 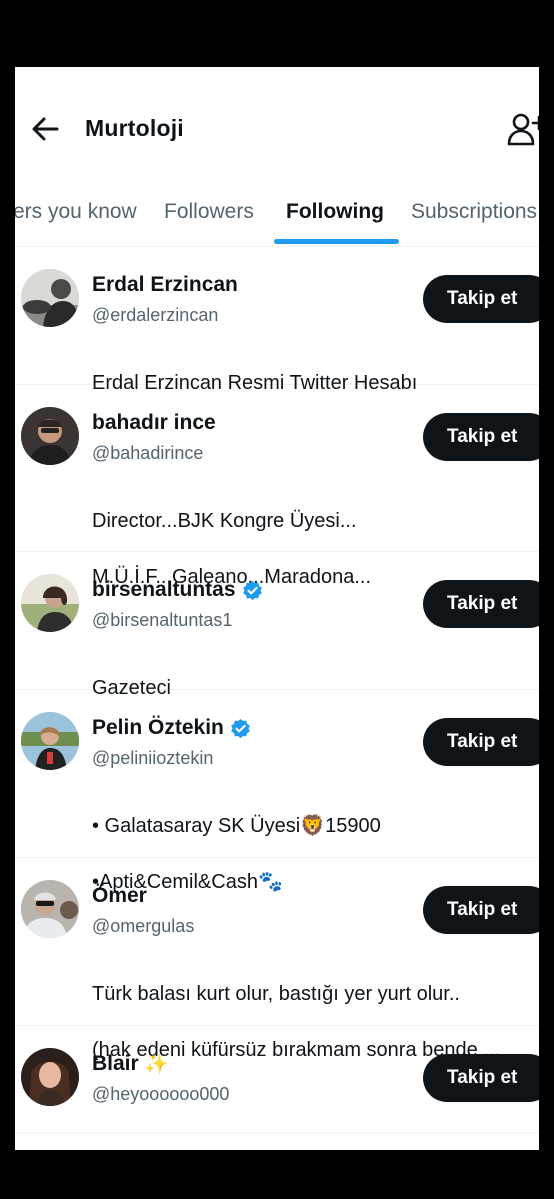 I want to click on user-handle: @heyoooooo000, so click(x=161, y=1094).